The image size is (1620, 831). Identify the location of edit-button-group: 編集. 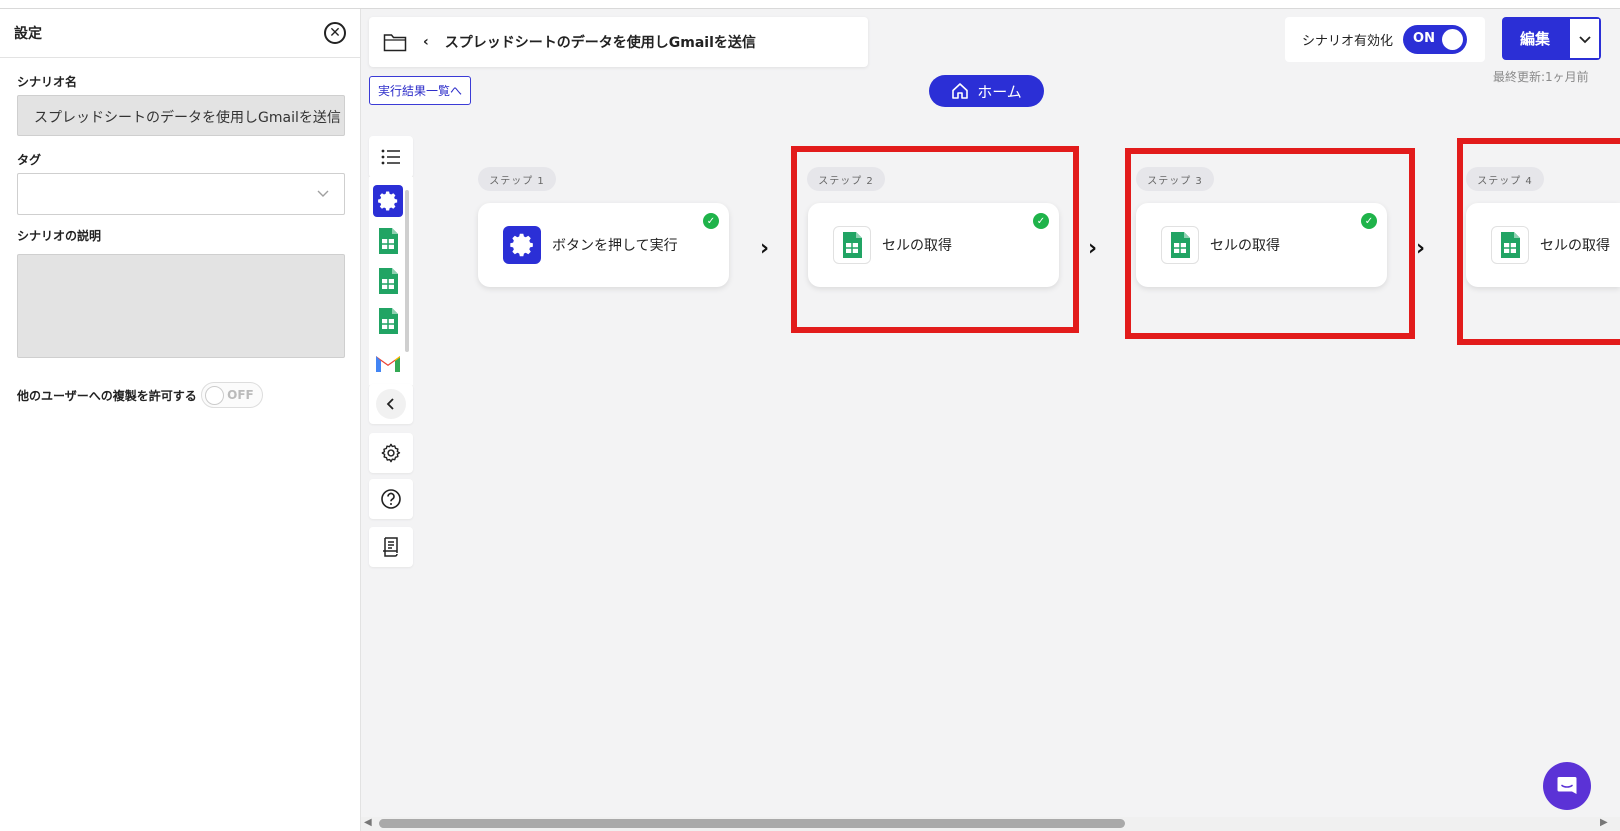
(1551, 38).